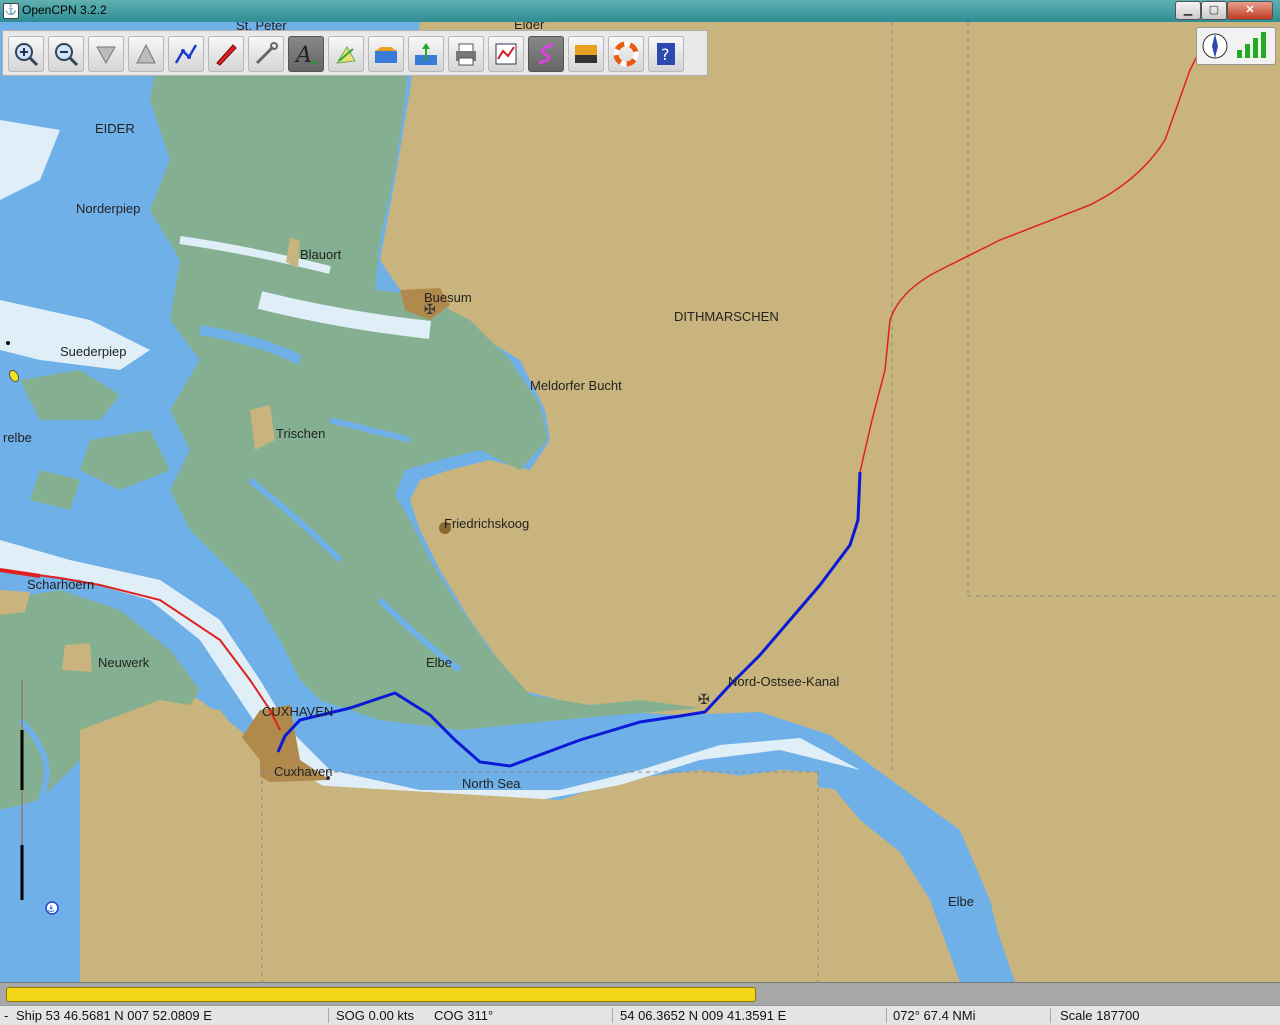 This screenshot has width=1280, height=1025. I want to click on zoom-out-button, so click(66, 54).